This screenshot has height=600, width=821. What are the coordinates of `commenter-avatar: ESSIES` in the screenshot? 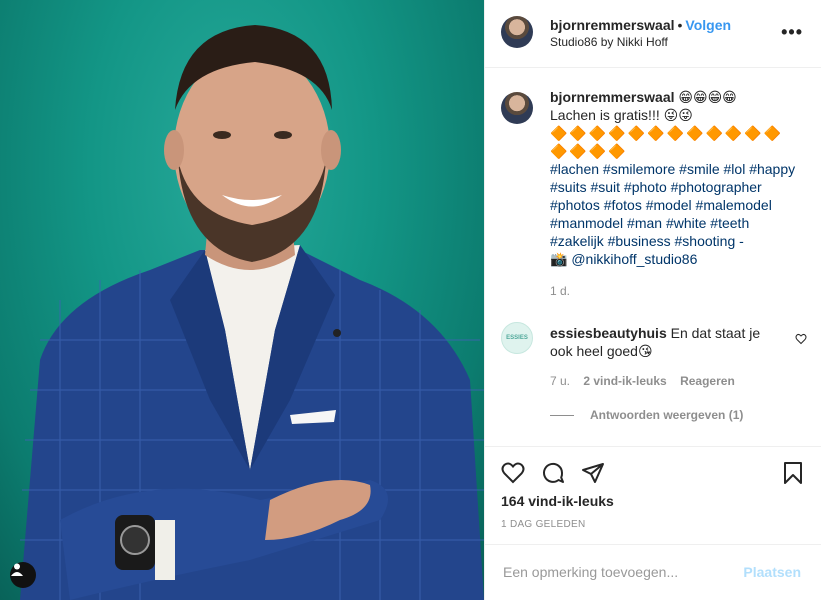 It's located at (517, 338).